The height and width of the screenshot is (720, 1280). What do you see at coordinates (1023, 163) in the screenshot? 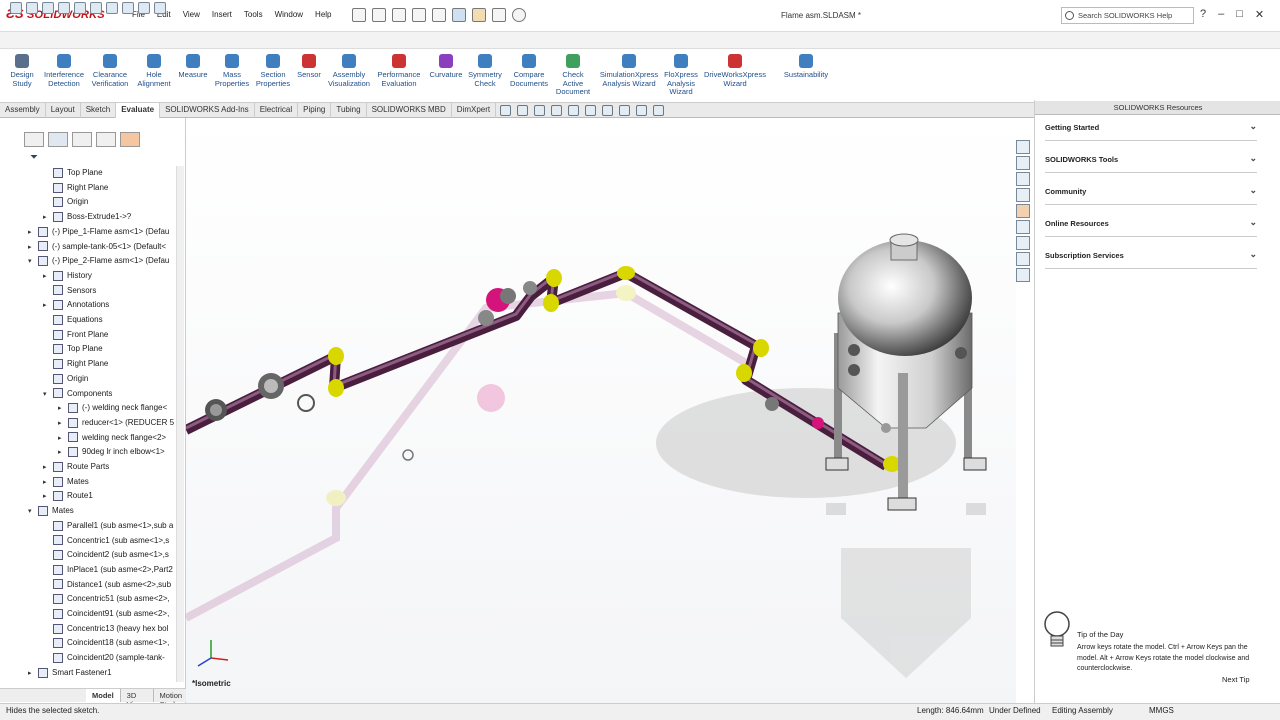
I see `design-library-icon` at bounding box center [1023, 163].